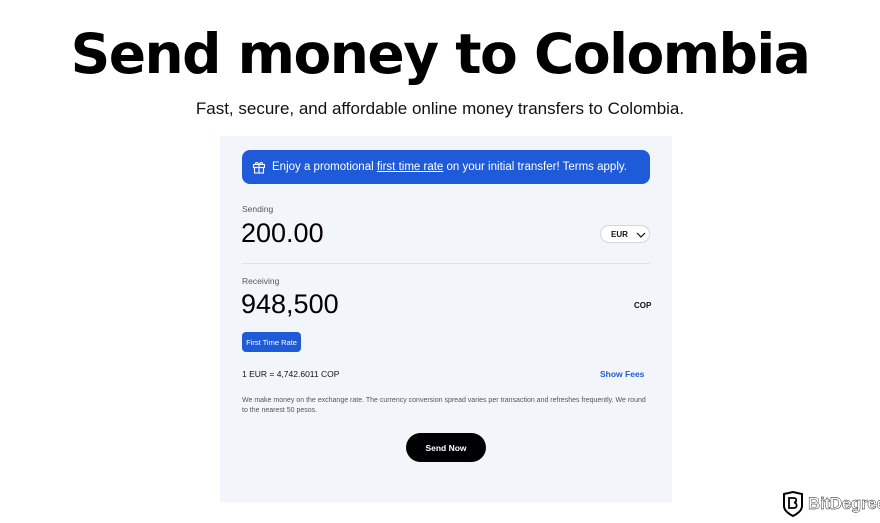  Describe the element at coordinates (793, 504) in the screenshot. I see `bitdegree-logo-icon` at that location.